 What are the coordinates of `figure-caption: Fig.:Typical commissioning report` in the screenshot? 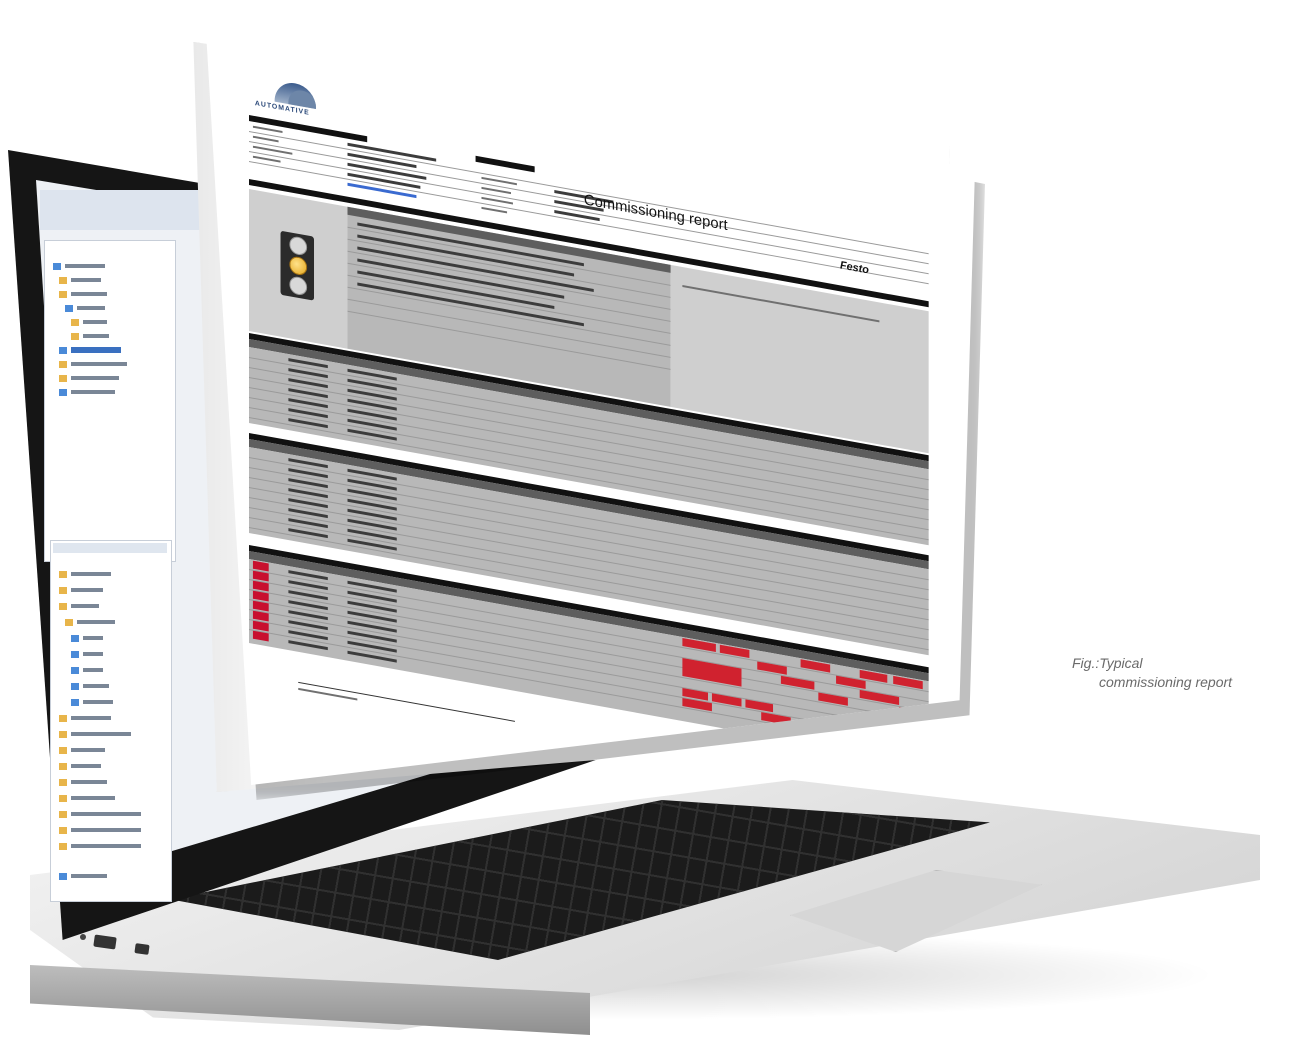 It's located at (1186, 673).